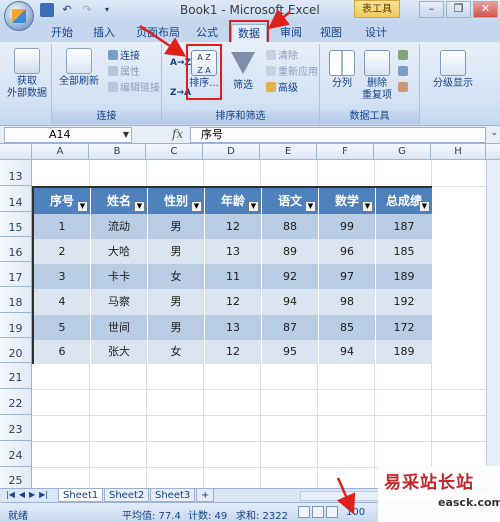 This screenshot has height=522, width=500. Describe the element at coordinates (47, 10) in the screenshot. I see `save-icon` at that location.